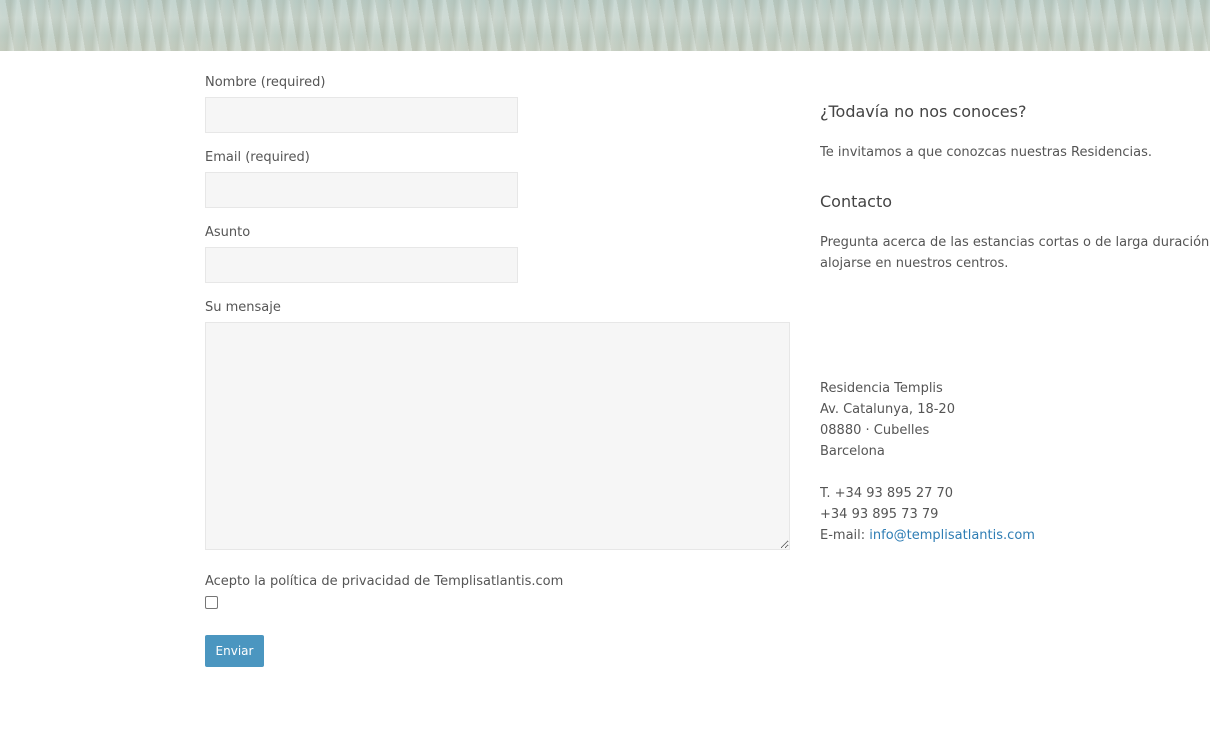 The width and height of the screenshot is (1210, 746). I want to click on name-label: Nombre (required), so click(265, 82).